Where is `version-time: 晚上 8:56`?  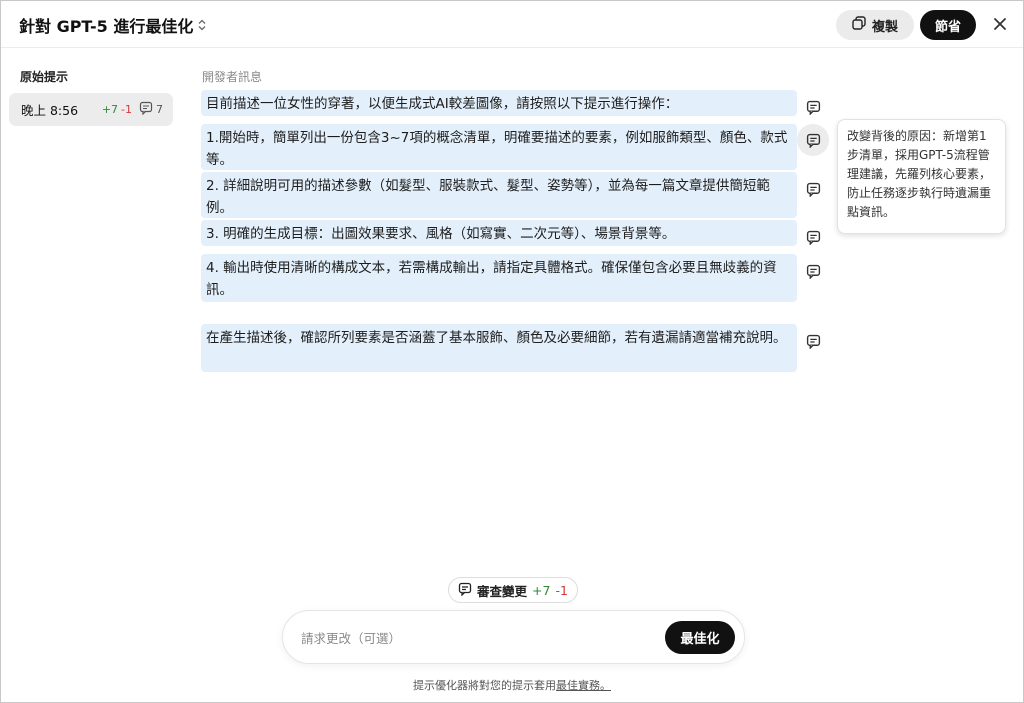 version-time: 晚上 8:56 is located at coordinates (50, 110).